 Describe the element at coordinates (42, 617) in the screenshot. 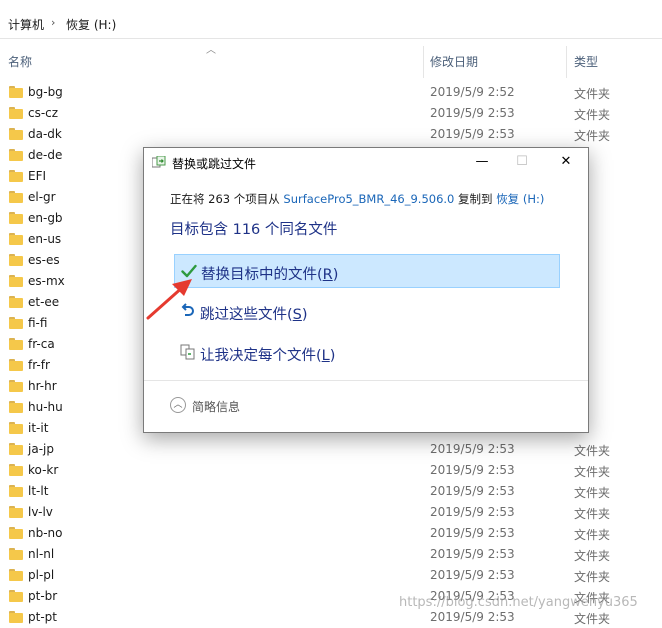

I see `file-name: pt-pt` at that location.